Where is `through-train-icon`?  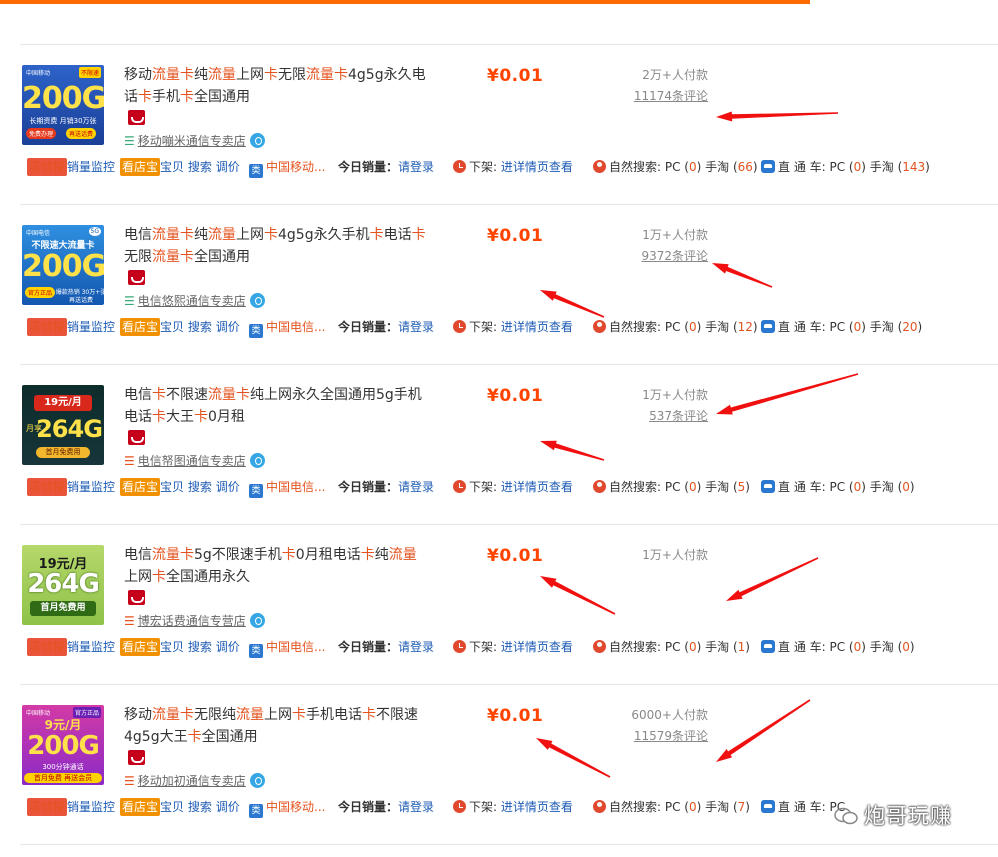
through-train-icon is located at coordinates (768, 646).